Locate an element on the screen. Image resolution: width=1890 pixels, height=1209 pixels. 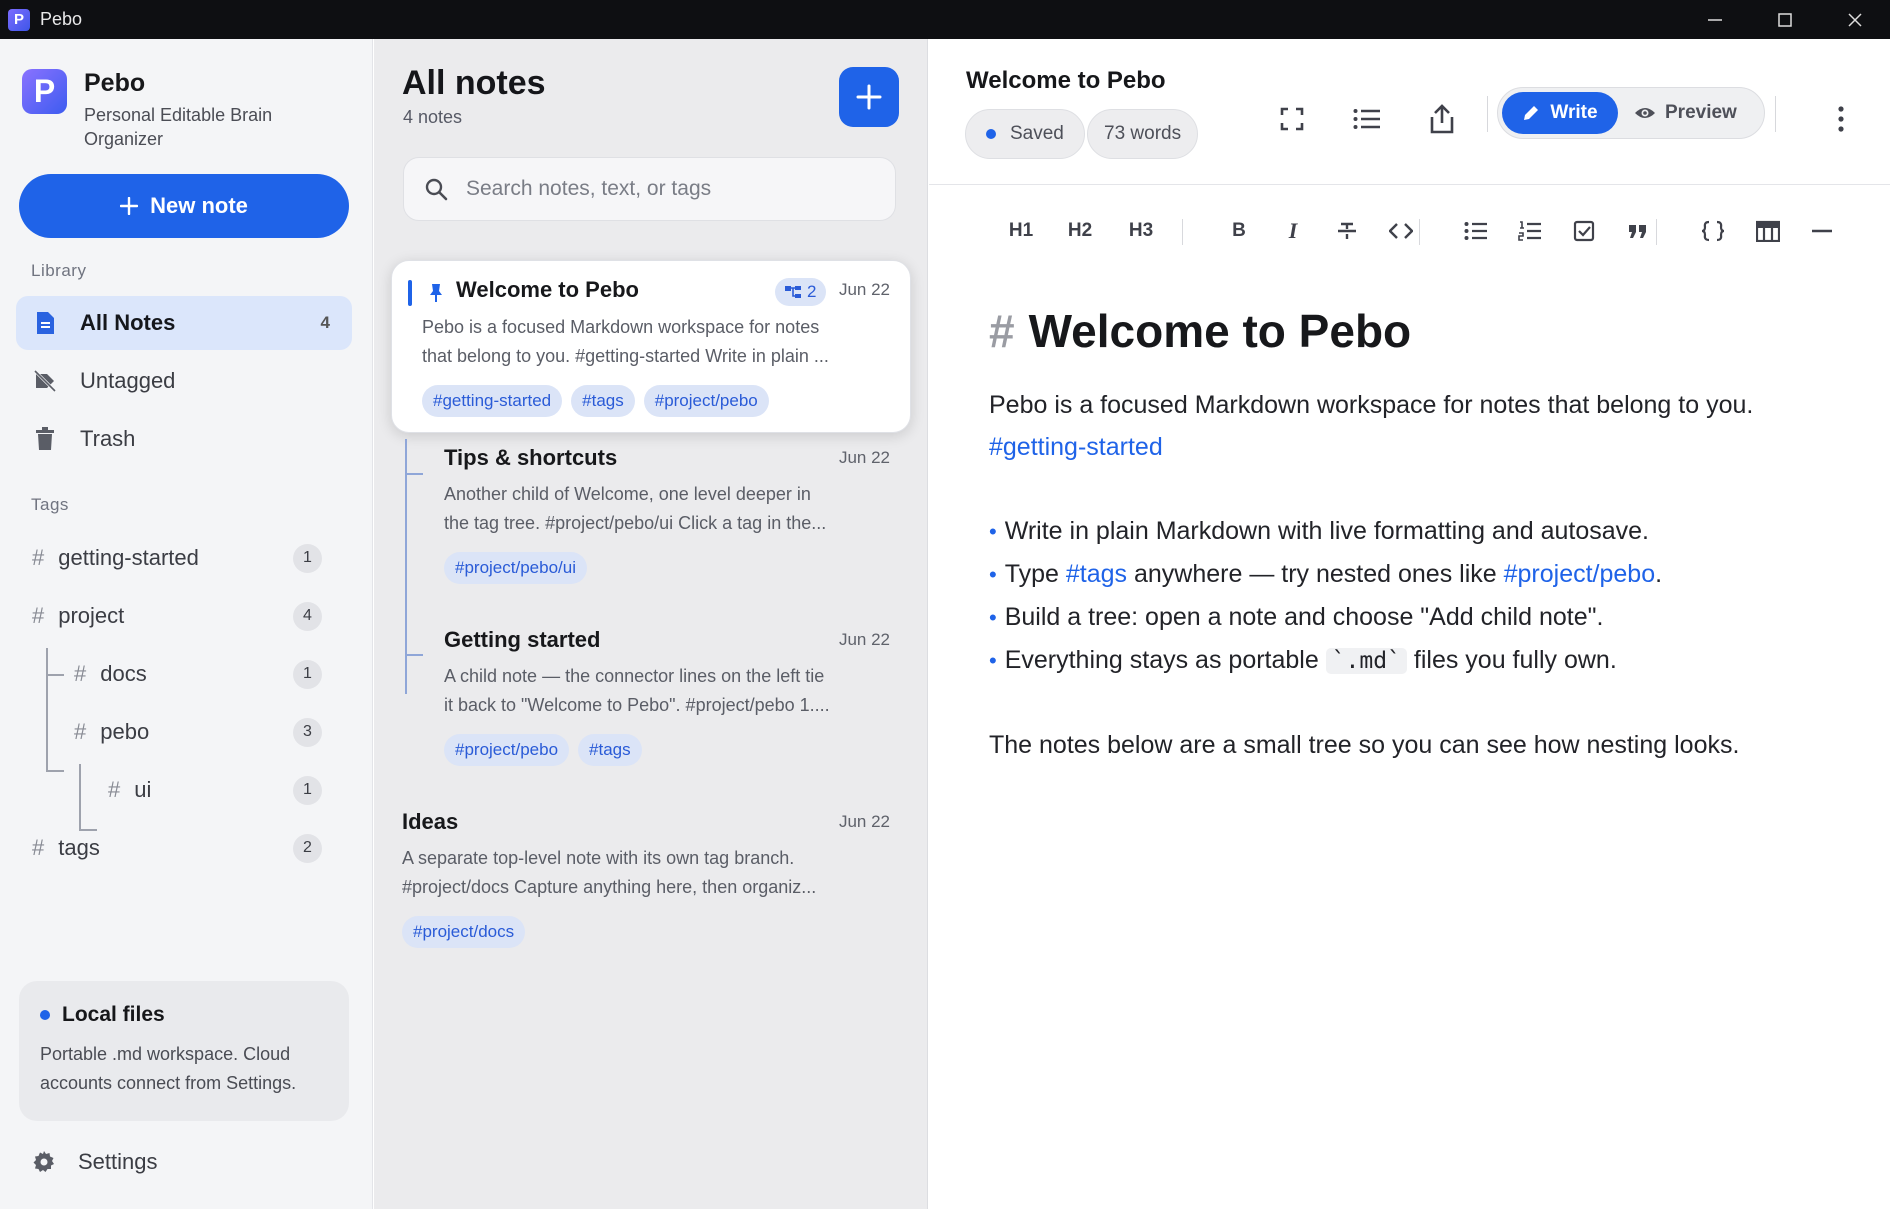
tag-item-pebo: # pebo 3 is located at coordinates (213, 732).